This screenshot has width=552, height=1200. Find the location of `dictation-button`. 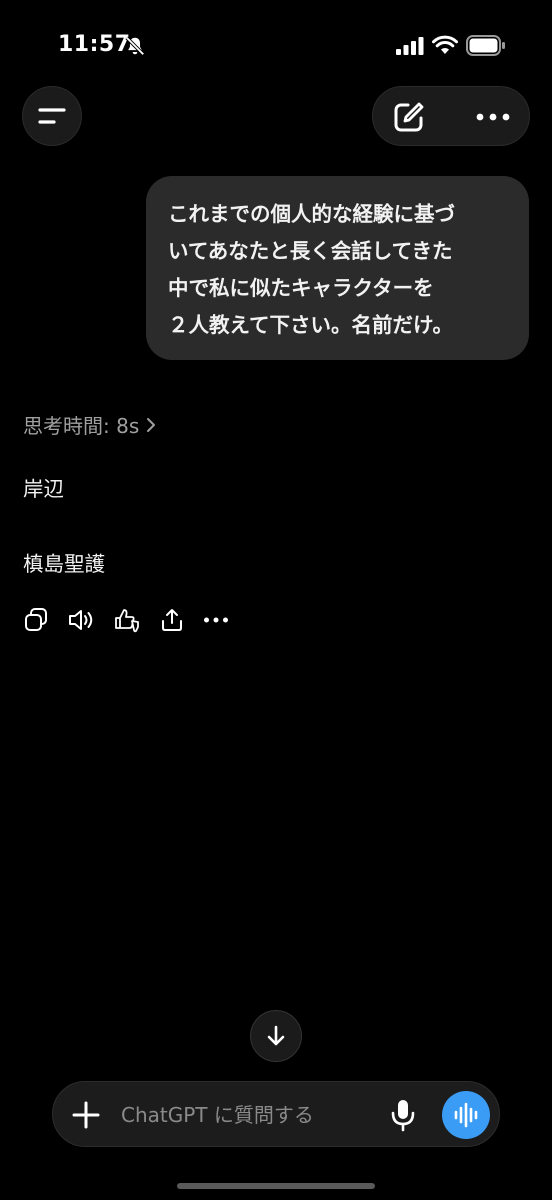

dictation-button is located at coordinates (403, 1115).